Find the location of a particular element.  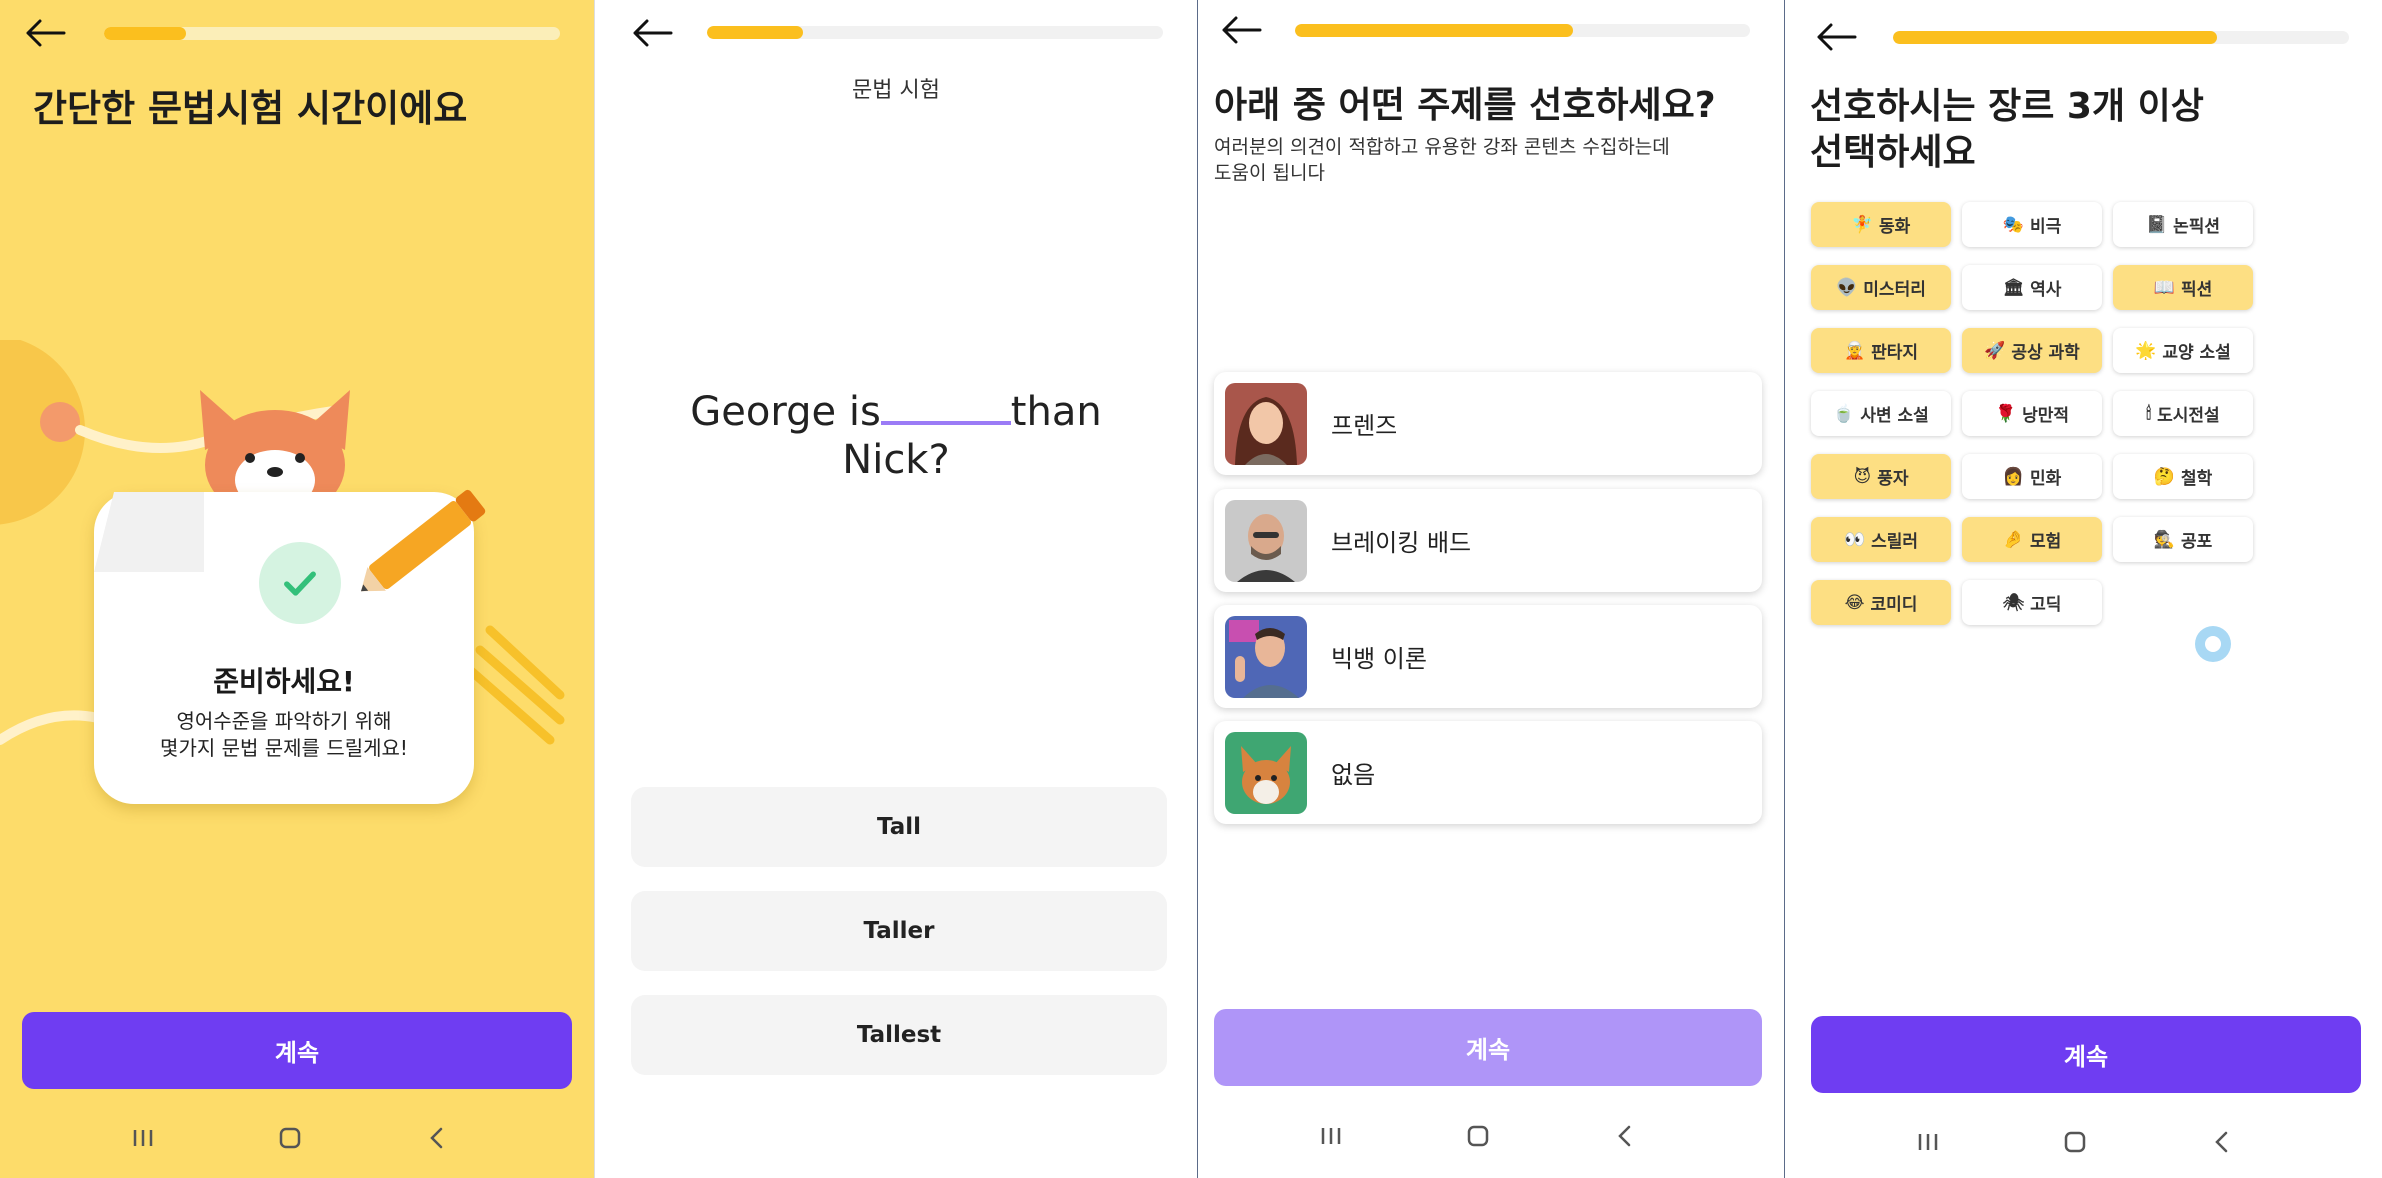

genre-emoji-icon: 👀 is located at coordinates (1854, 539).